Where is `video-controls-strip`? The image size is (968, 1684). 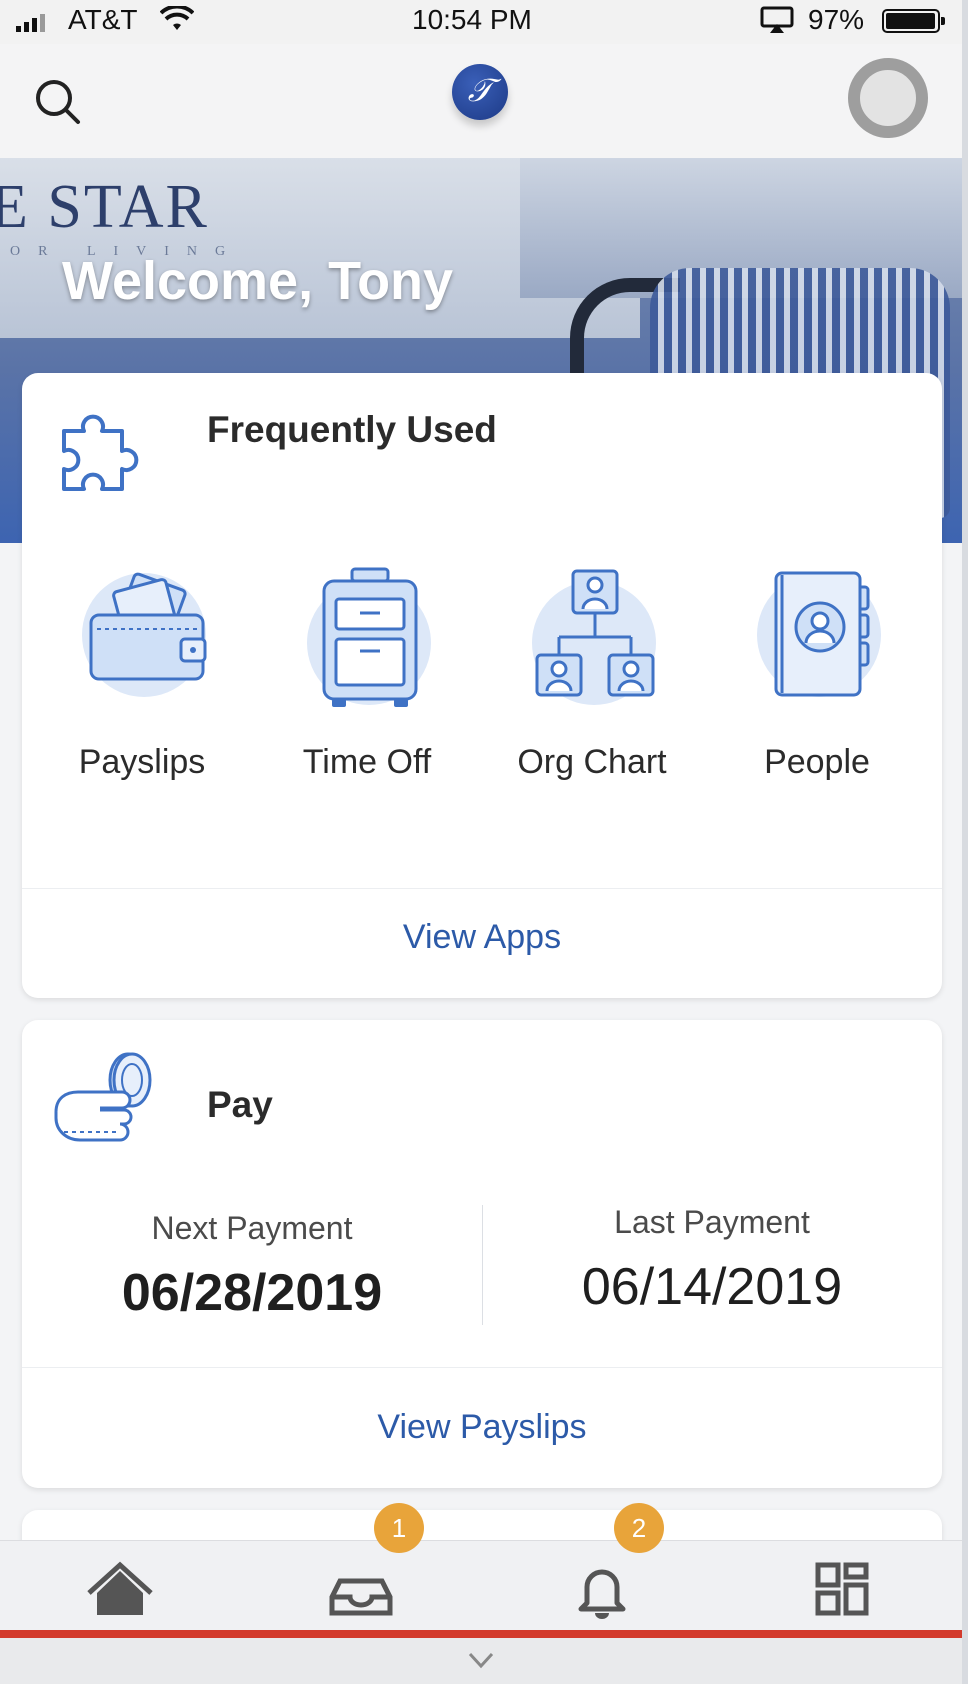
video-controls-strip is located at coordinates (481, 1661).